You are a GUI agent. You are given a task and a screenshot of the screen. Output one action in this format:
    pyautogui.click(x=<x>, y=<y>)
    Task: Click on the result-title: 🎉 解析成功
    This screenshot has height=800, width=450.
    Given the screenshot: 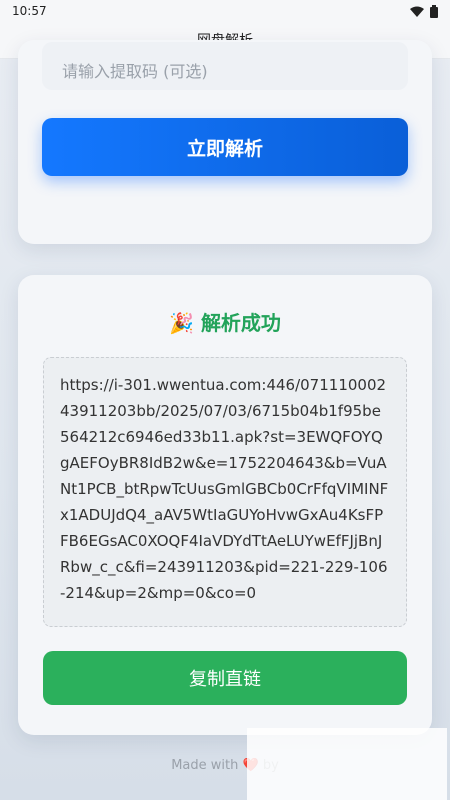 What is the action you would take?
    pyautogui.click(x=225, y=321)
    